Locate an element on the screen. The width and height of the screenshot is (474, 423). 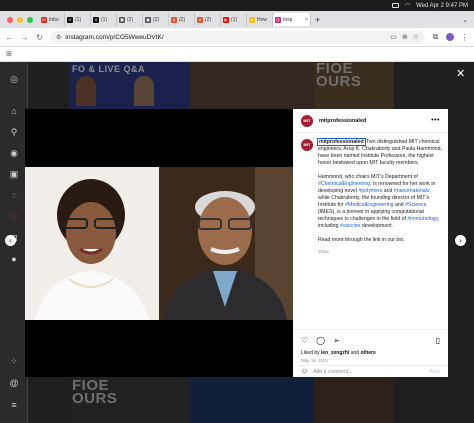
likes-others-link: others is located at coordinates (367, 353).